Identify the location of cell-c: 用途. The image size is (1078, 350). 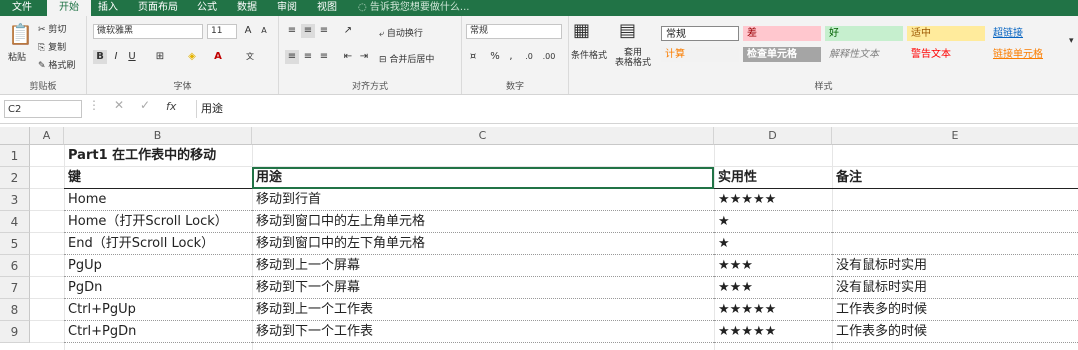
(483, 178).